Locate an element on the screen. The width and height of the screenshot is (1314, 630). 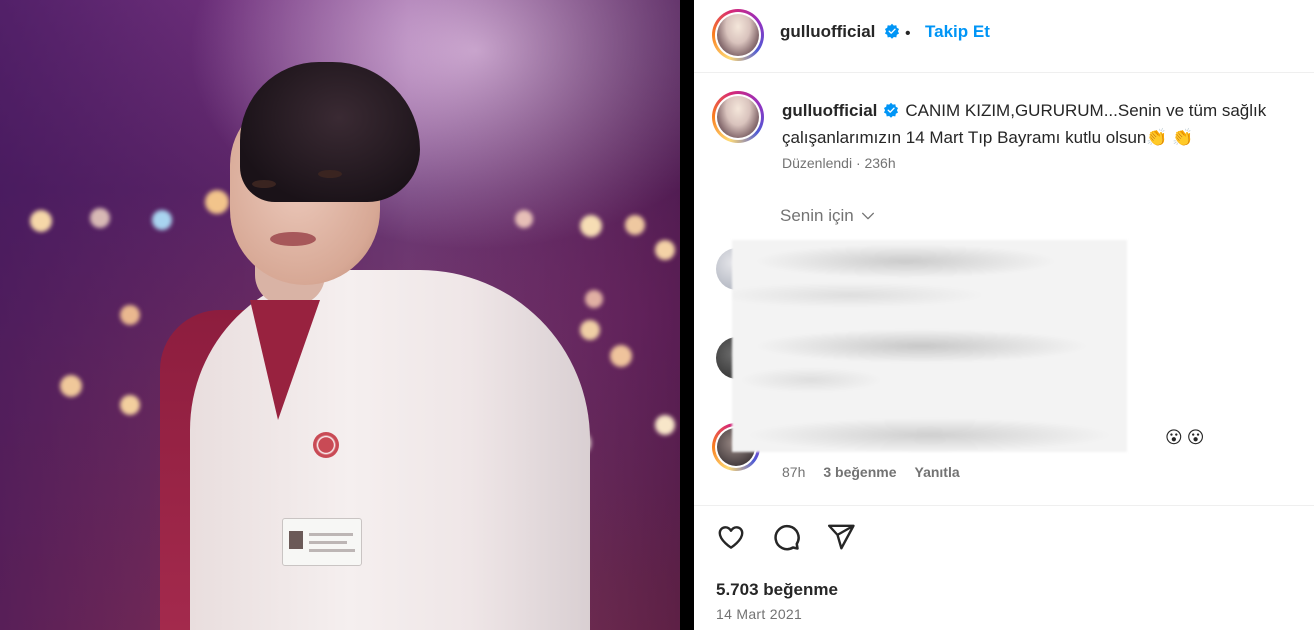
id-card is located at coordinates (322, 542).